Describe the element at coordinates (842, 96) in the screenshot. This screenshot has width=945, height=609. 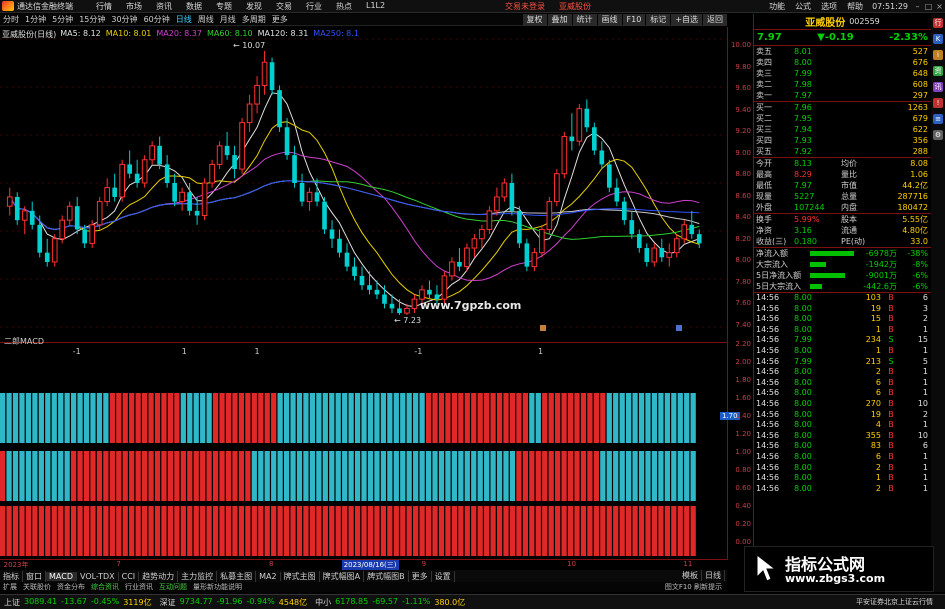
I see `order-book-row: 卖一 7.97 297` at that location.